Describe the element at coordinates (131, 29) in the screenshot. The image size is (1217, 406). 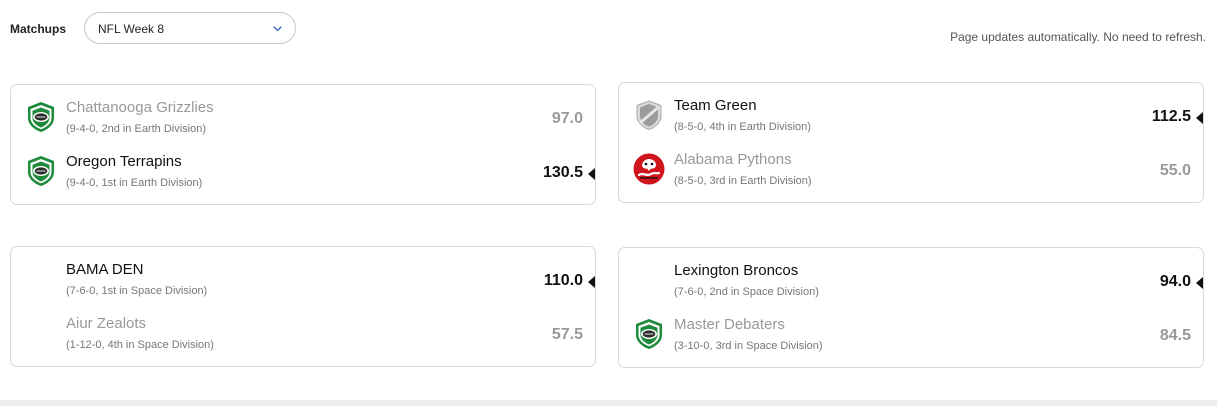
I see `week-select-value: NFL Week 8` at that location.